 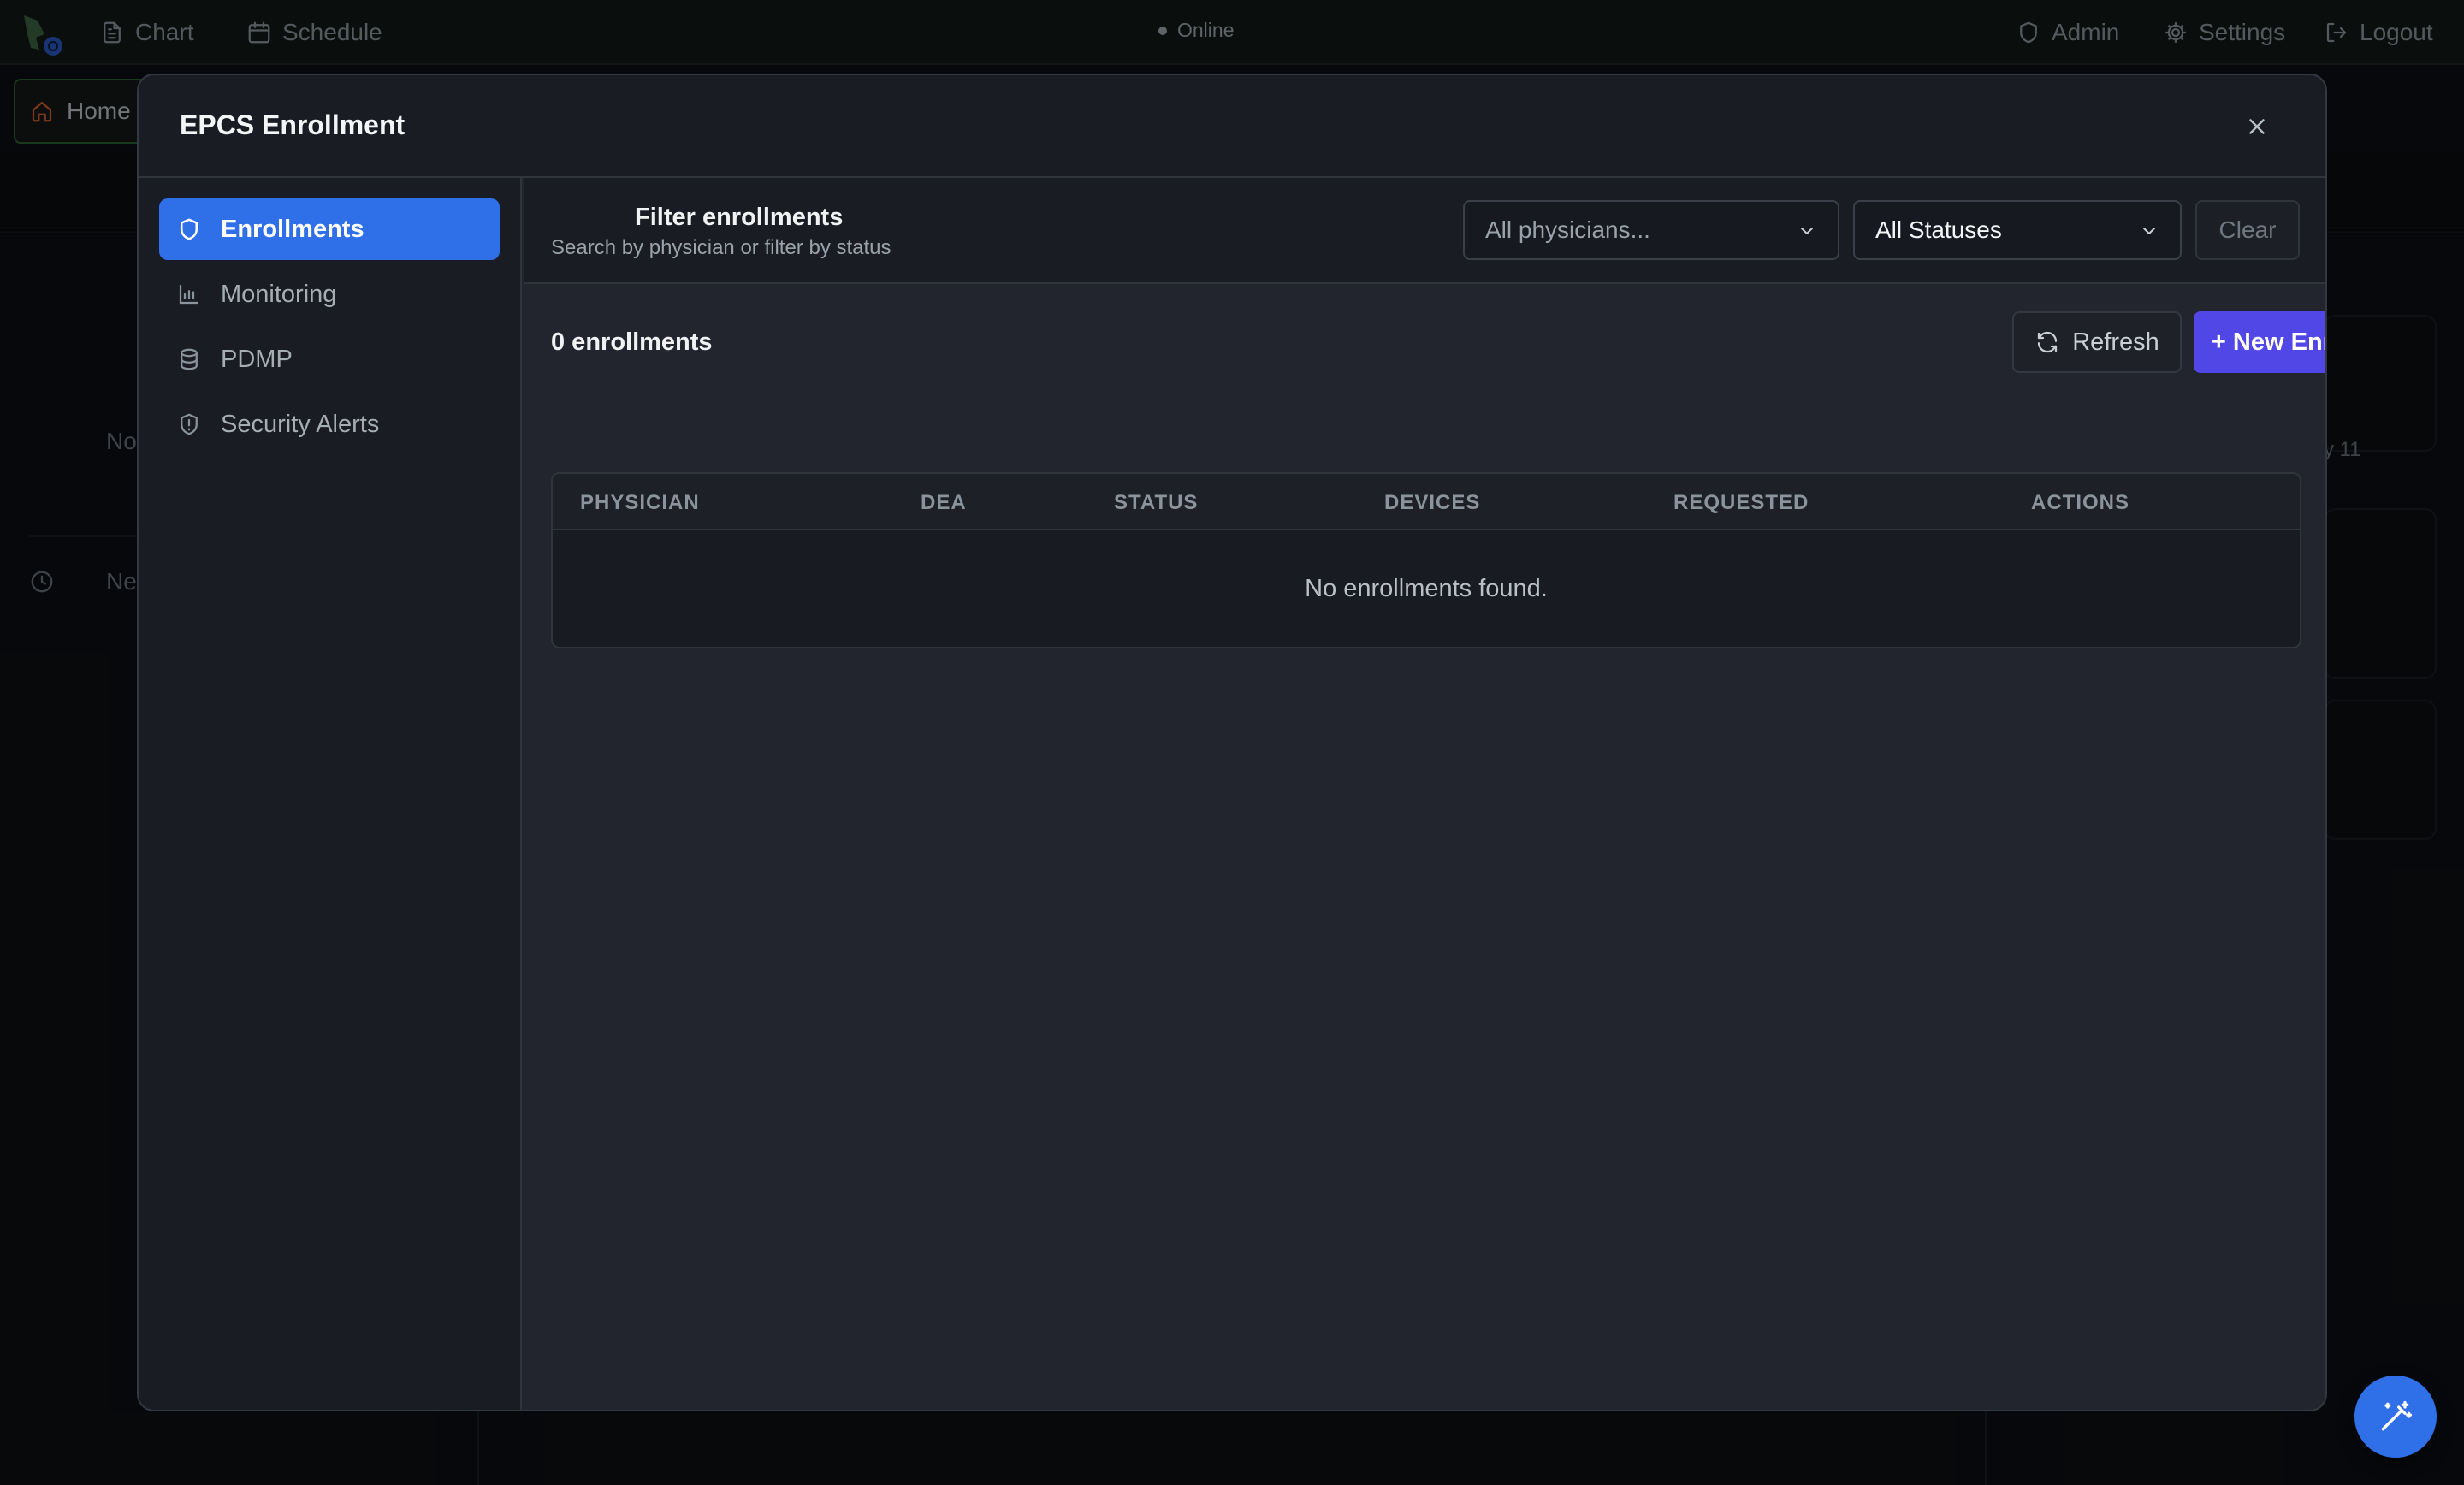 What do you see at coordinates (2048, 342) in the screenshot?
I see `refresh-icon` at bounding box center [2048, 342].